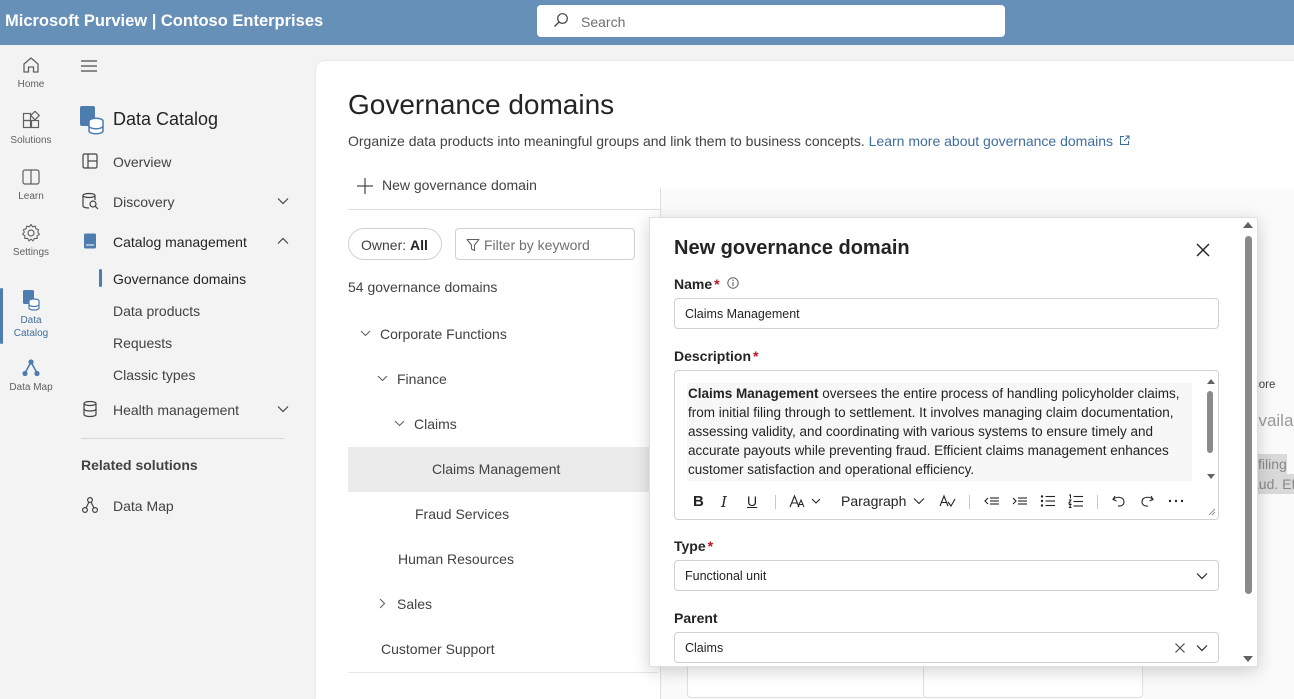 This screenshot has width=1294, height=699. What do you see at coordinates (503, 559) in the screenshot?
I see `tree-item-human-resources: Human Resources` at bounding box center [503, 559].